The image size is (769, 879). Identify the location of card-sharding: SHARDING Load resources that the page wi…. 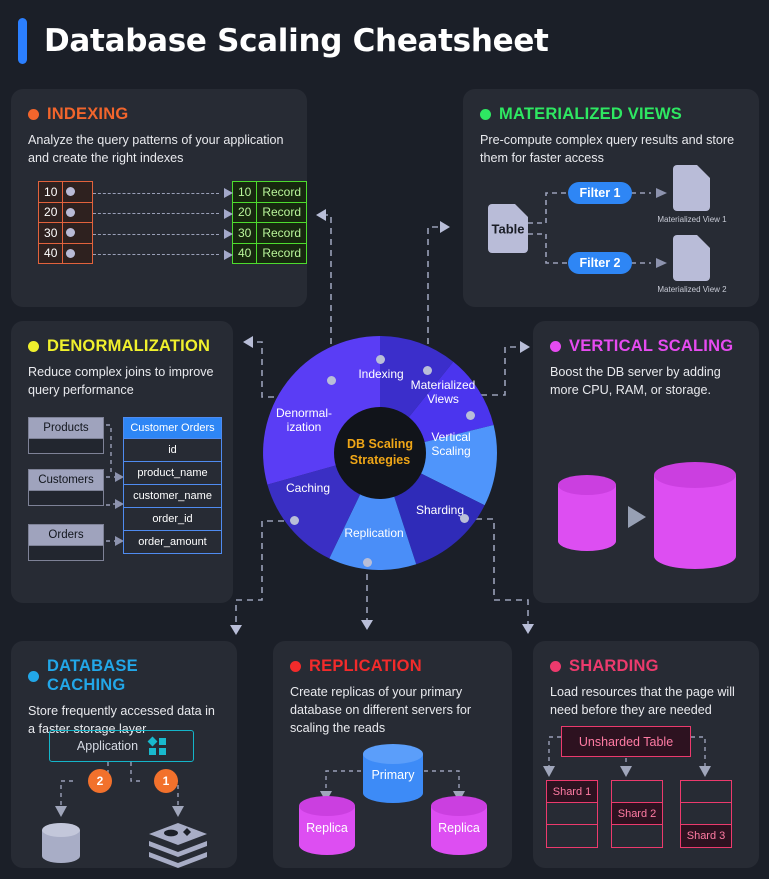
(646, 754).